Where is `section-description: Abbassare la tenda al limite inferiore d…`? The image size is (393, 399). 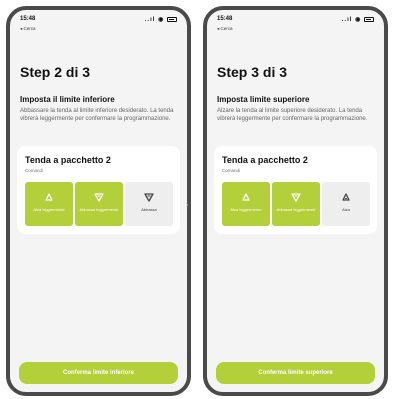
section-description: Abbassare la tenda al limite inferiore d… is located at coordinates (97, 115).